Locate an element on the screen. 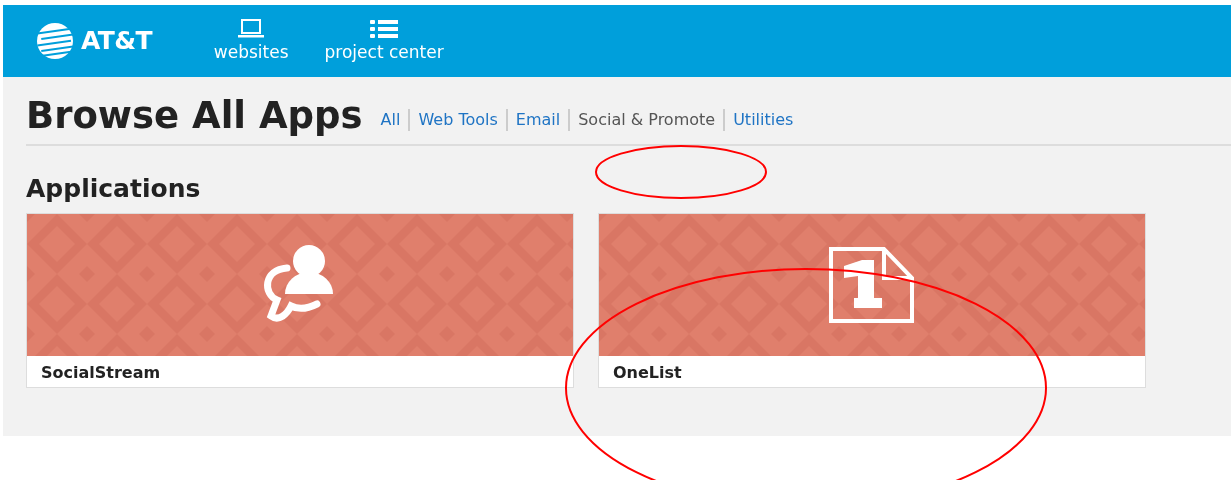 This screenshot has width=1231, height=480. laptop-icon is located at coordinates (251, 29).